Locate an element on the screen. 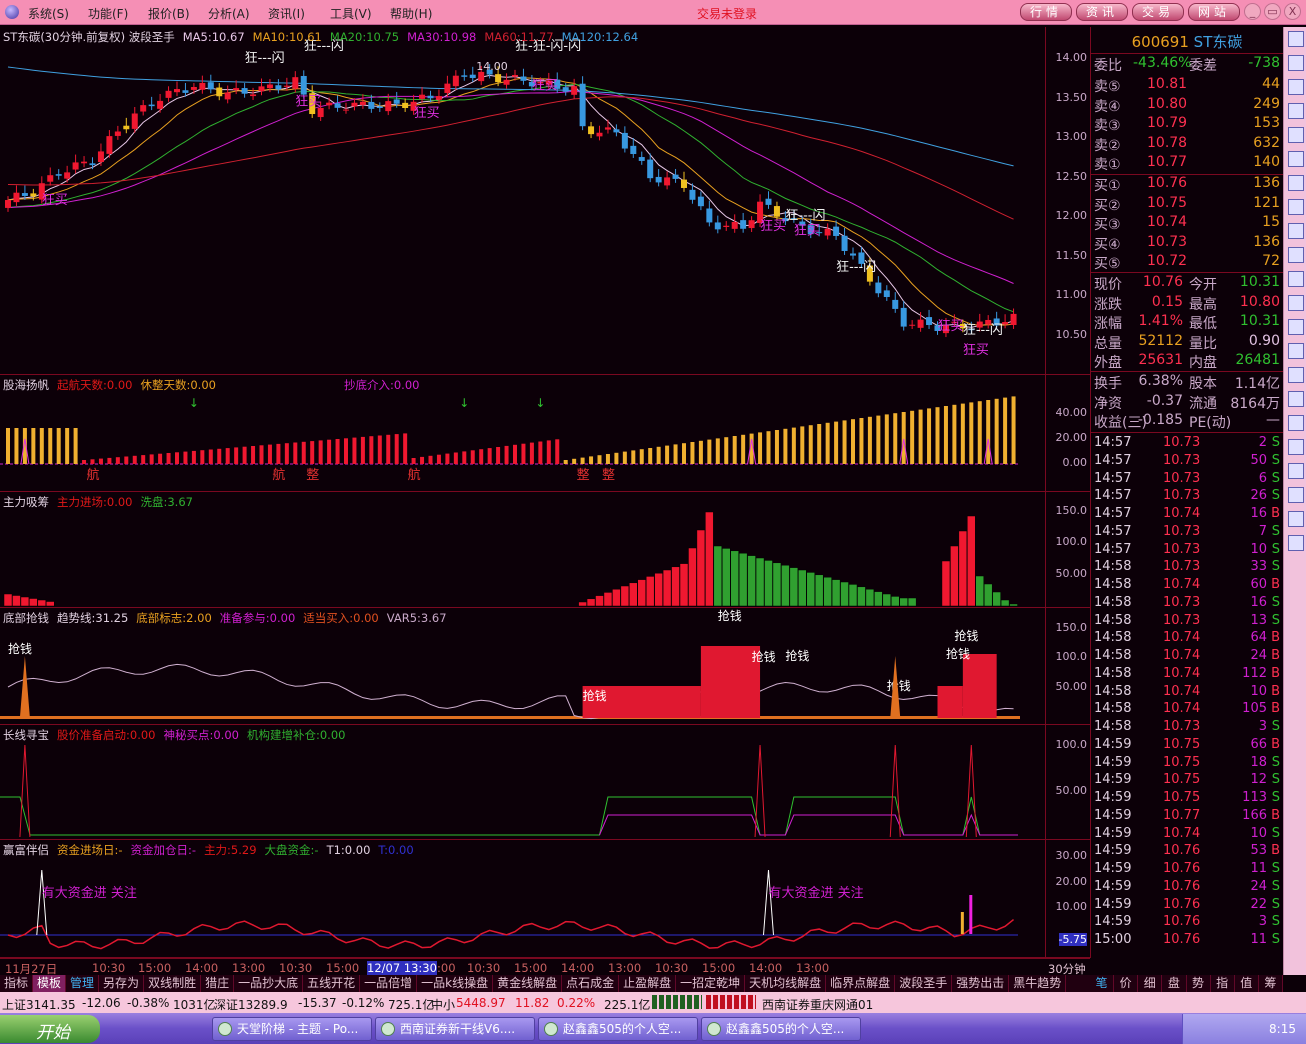 This screenshot has width=1306, height=1044. minimize-button: _ is located at coordinates (1252, 11).